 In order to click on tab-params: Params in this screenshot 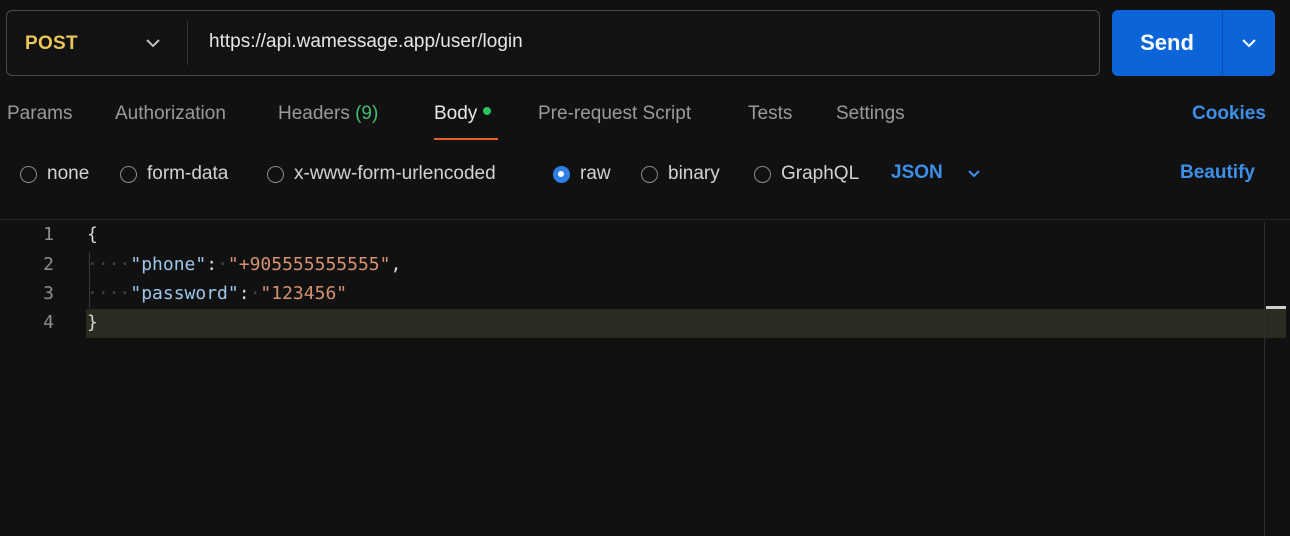, I will do `click(39, 114)`.